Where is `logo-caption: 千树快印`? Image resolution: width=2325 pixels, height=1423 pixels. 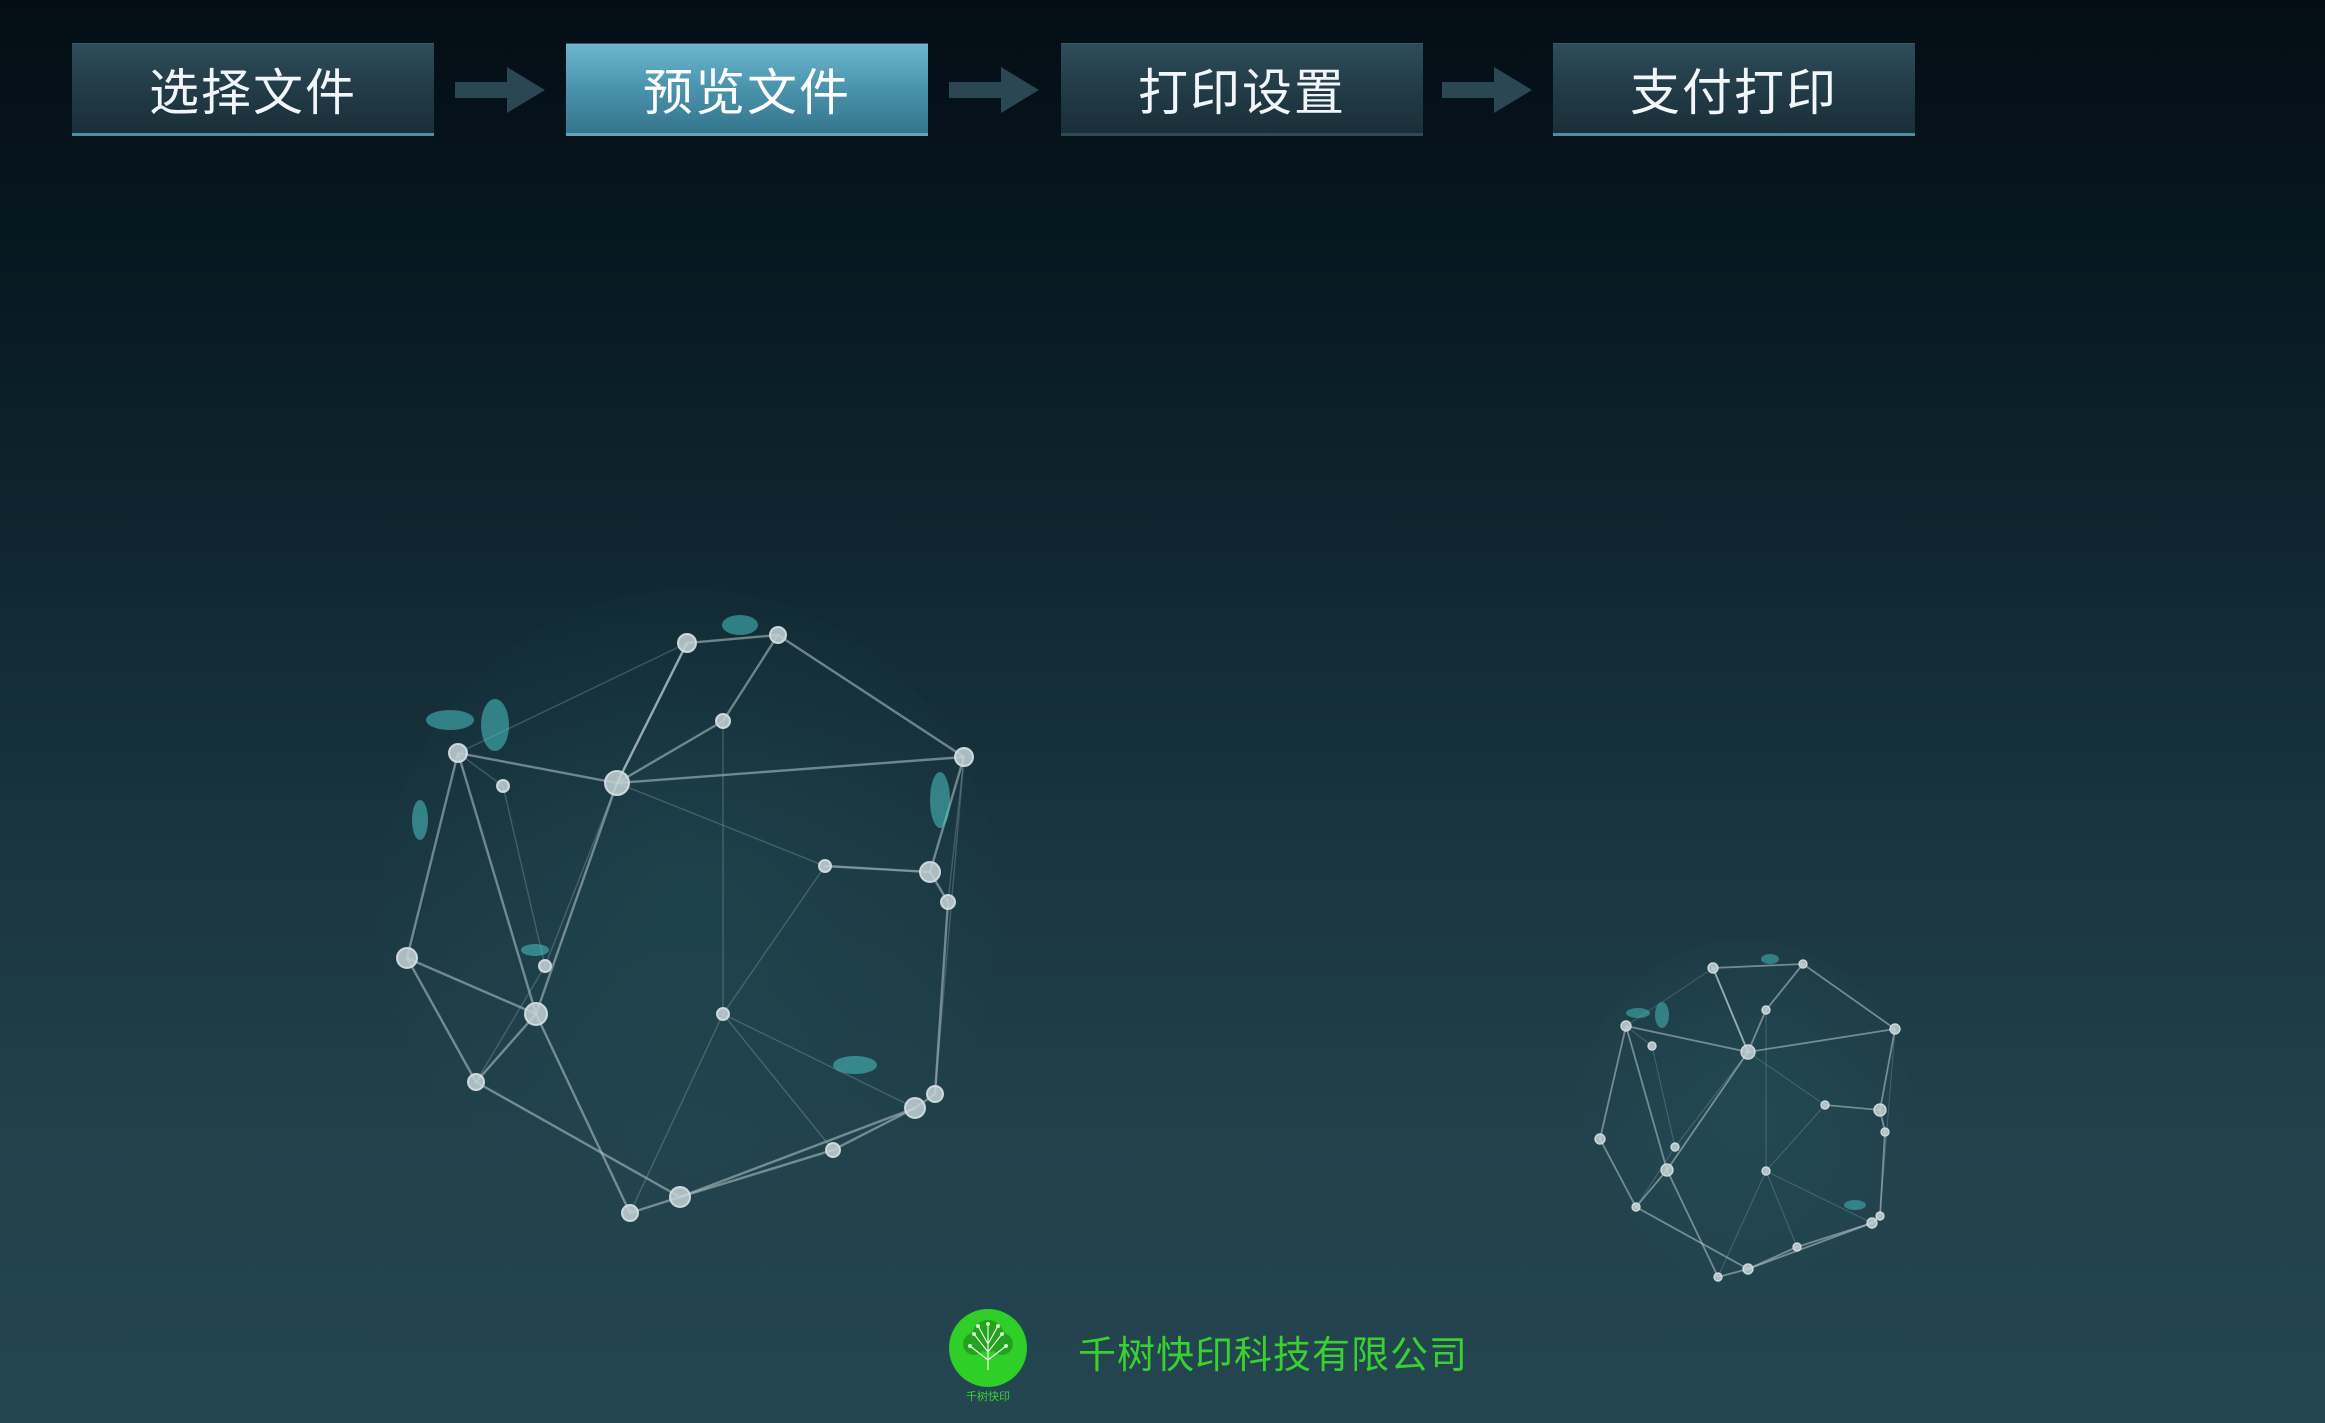 logo-caption: 千树快印 is located at coordinates (988, 1396).